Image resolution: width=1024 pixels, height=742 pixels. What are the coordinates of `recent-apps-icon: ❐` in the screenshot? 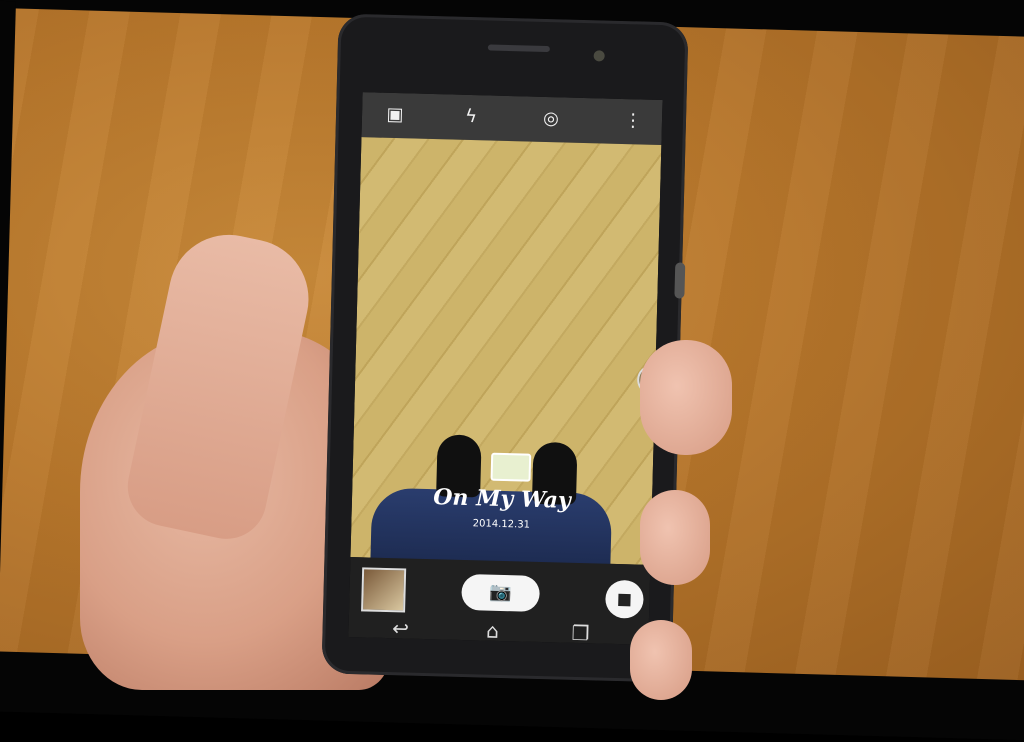 It's located at (580, 632).